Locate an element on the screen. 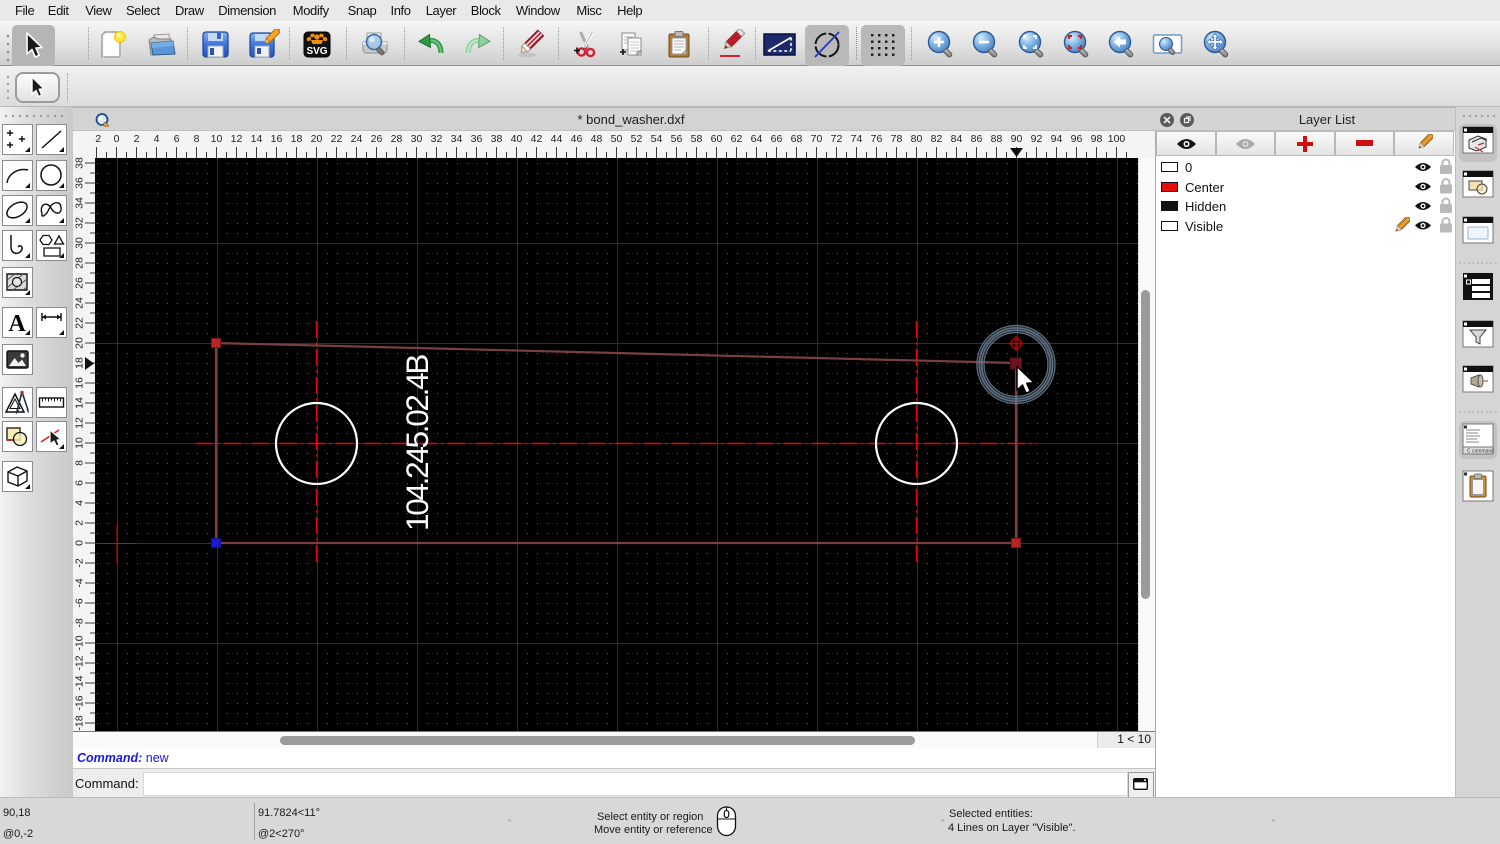 The height and width of the screenshot is (844, 1500). svg-text: 94 is located at coordinates (1057, 139).